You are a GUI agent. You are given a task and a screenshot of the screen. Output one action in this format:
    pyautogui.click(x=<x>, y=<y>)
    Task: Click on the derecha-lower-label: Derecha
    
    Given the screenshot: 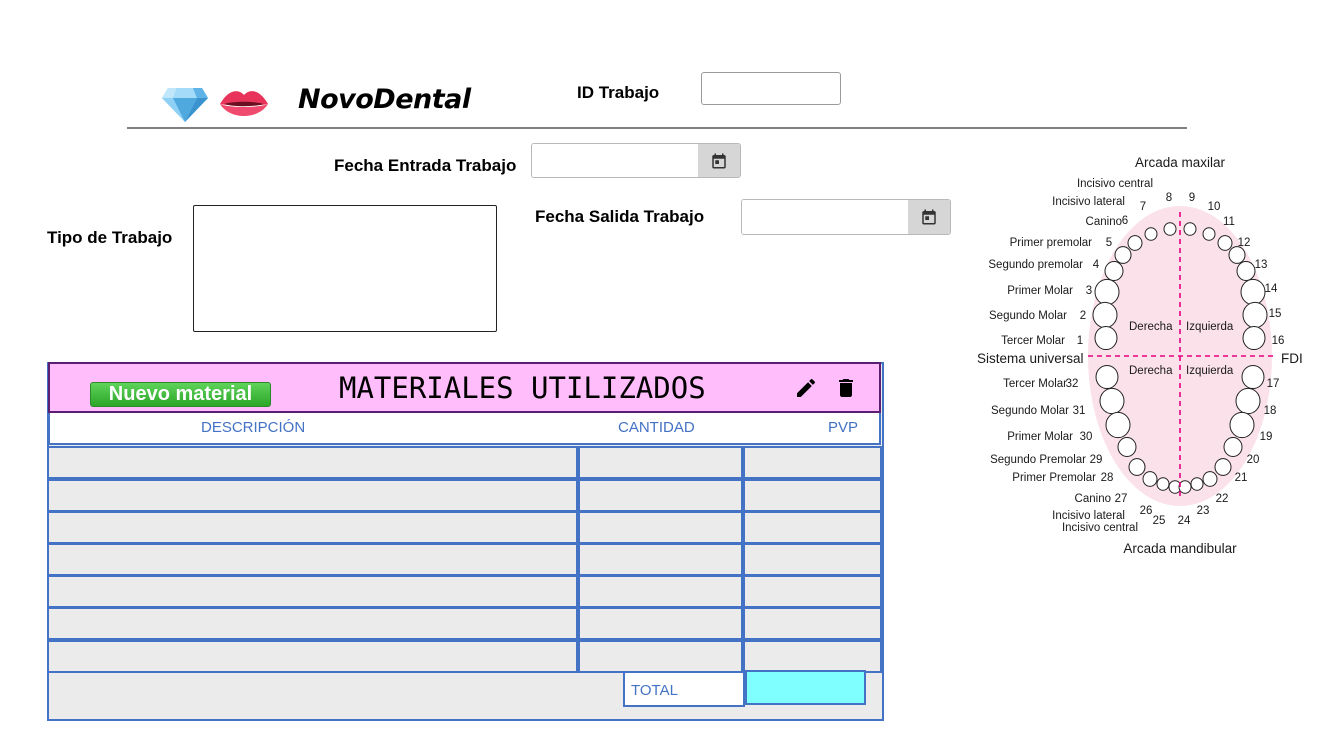 What is the action you would take?
    pyautogui.click(x=1151, y=371)
    